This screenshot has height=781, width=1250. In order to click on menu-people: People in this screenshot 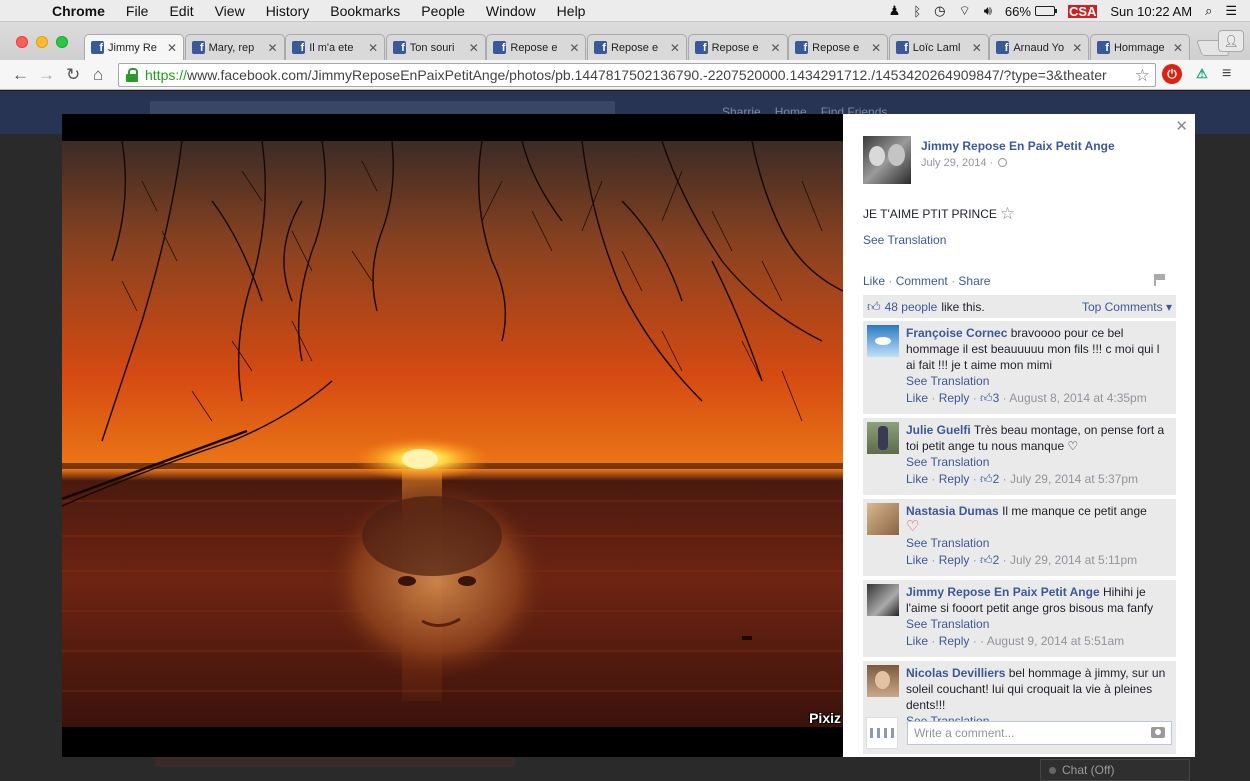, I will do `click(443, 11)`.